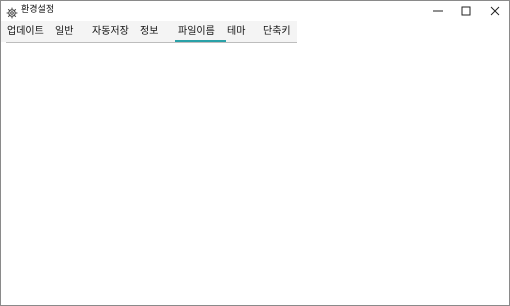  I want to click on tab-theme: 테마, so click(236, 31).